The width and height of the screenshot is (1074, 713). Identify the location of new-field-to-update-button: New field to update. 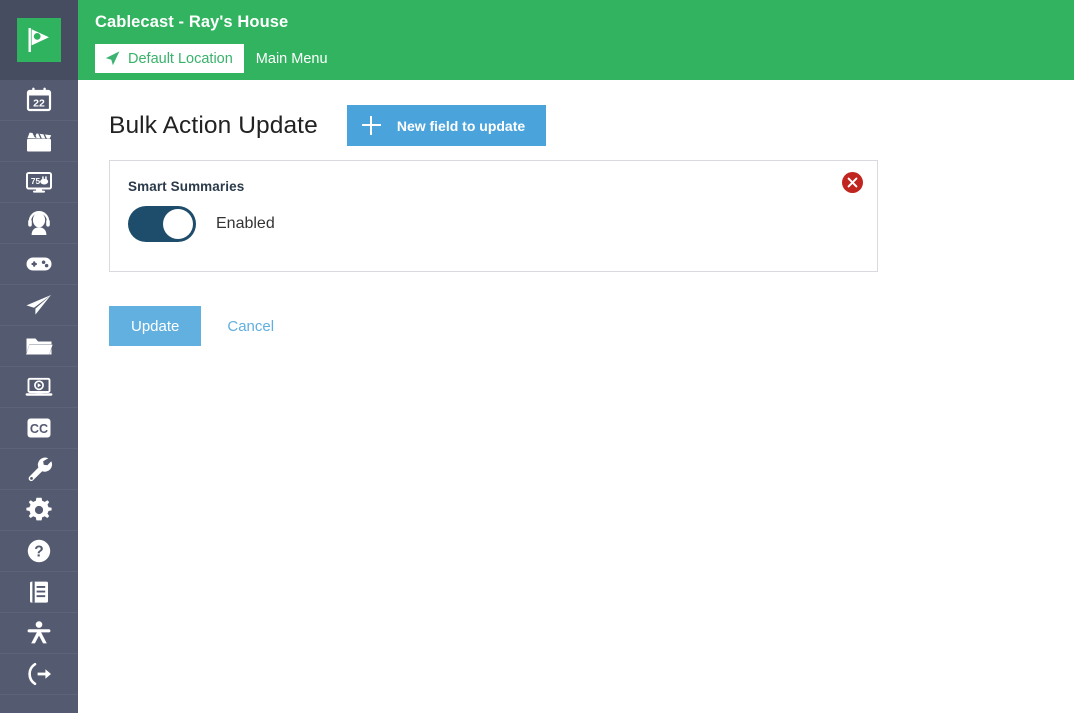
(446, 125).